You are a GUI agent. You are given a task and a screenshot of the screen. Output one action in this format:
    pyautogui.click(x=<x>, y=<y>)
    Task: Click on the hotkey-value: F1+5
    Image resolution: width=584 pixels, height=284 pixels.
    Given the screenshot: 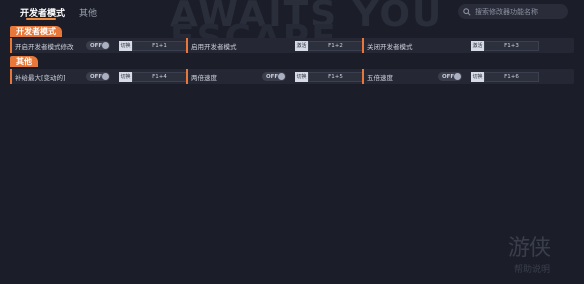 What is the action you would take?
    pyautogui.click(x=335, y=77)
    